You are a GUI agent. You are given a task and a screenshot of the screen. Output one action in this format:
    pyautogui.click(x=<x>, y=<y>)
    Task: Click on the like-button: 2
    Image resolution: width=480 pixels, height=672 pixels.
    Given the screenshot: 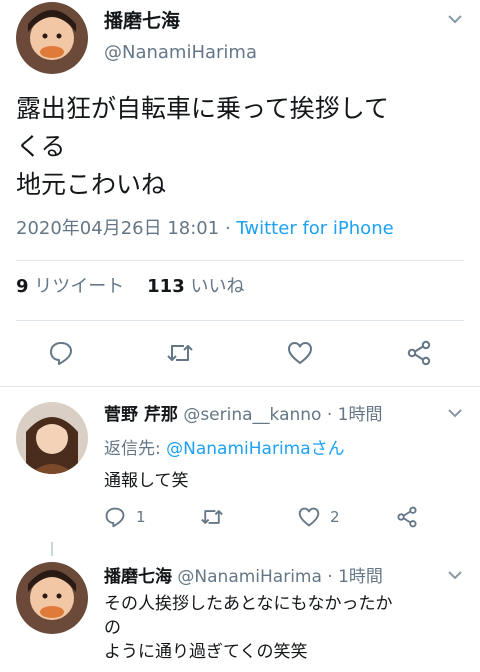 What is the action you would take?
    pyautogui.click(x=319, y=517)
    